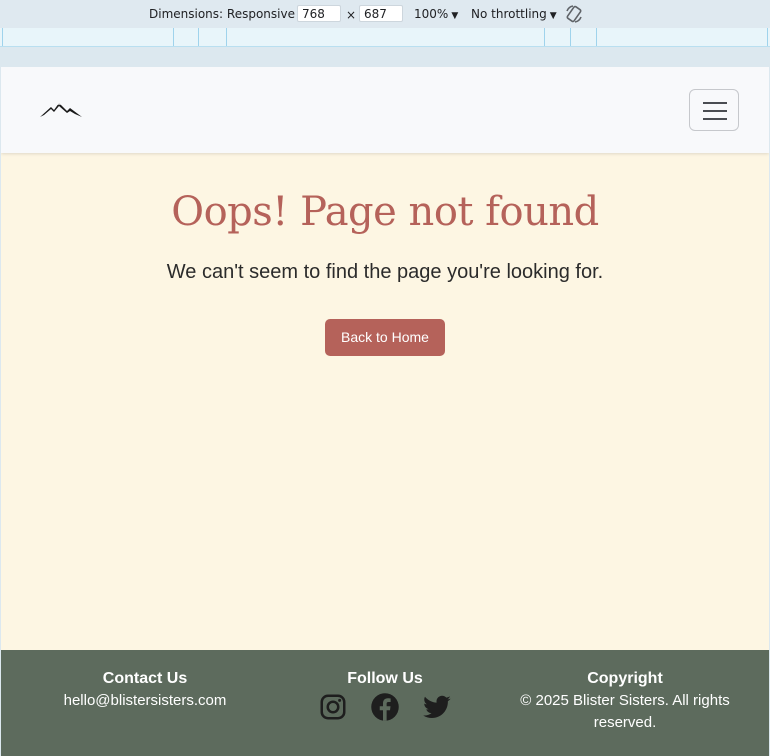 The width and height of the screenshot is (770, 756). I want to click on facebook-icon, so click(385, 707).